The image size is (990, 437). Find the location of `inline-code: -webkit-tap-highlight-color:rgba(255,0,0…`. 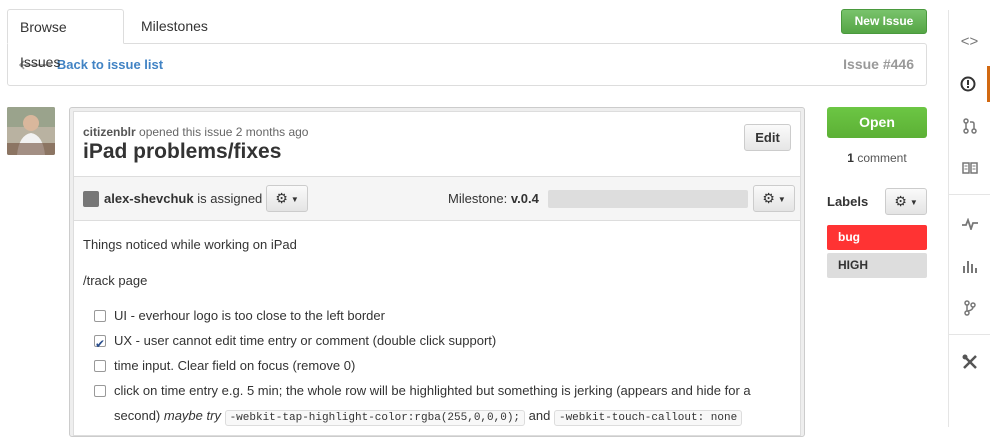

inline-code: -webkit-tap-highlight-color:rgba(255,0,0… is located at coordinates (375, 418).